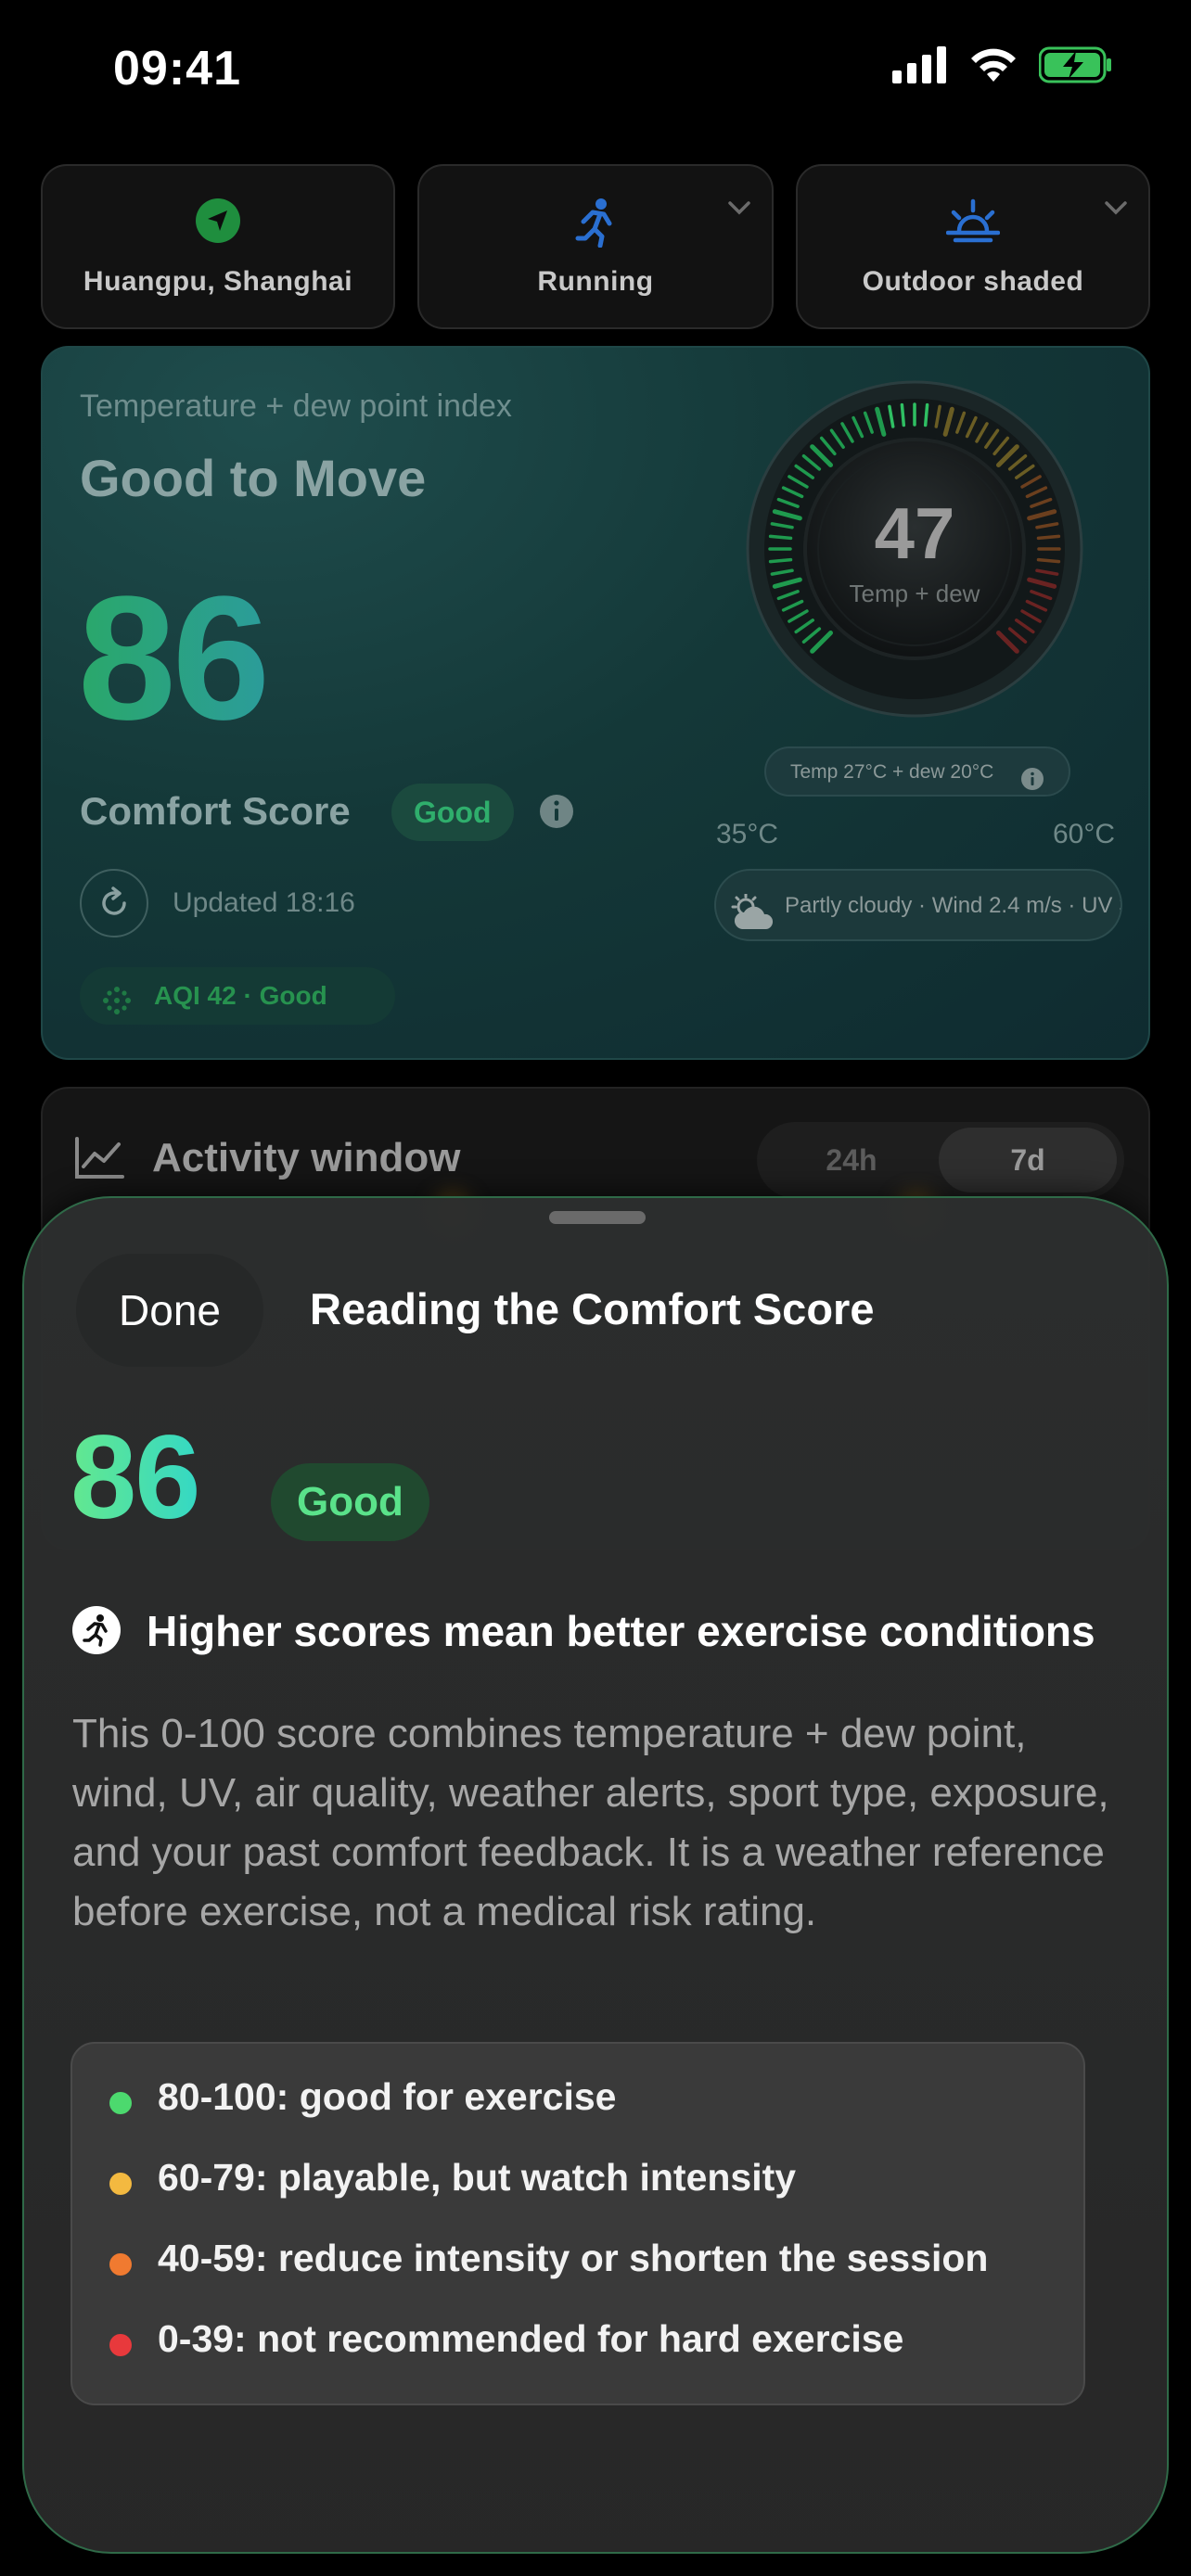 The width and height of the screenshot is (1191, 2576). Describe the element at coordinates (1084, 834) in the screenshot. I see `gauge-max-label: 60°C` at that location.